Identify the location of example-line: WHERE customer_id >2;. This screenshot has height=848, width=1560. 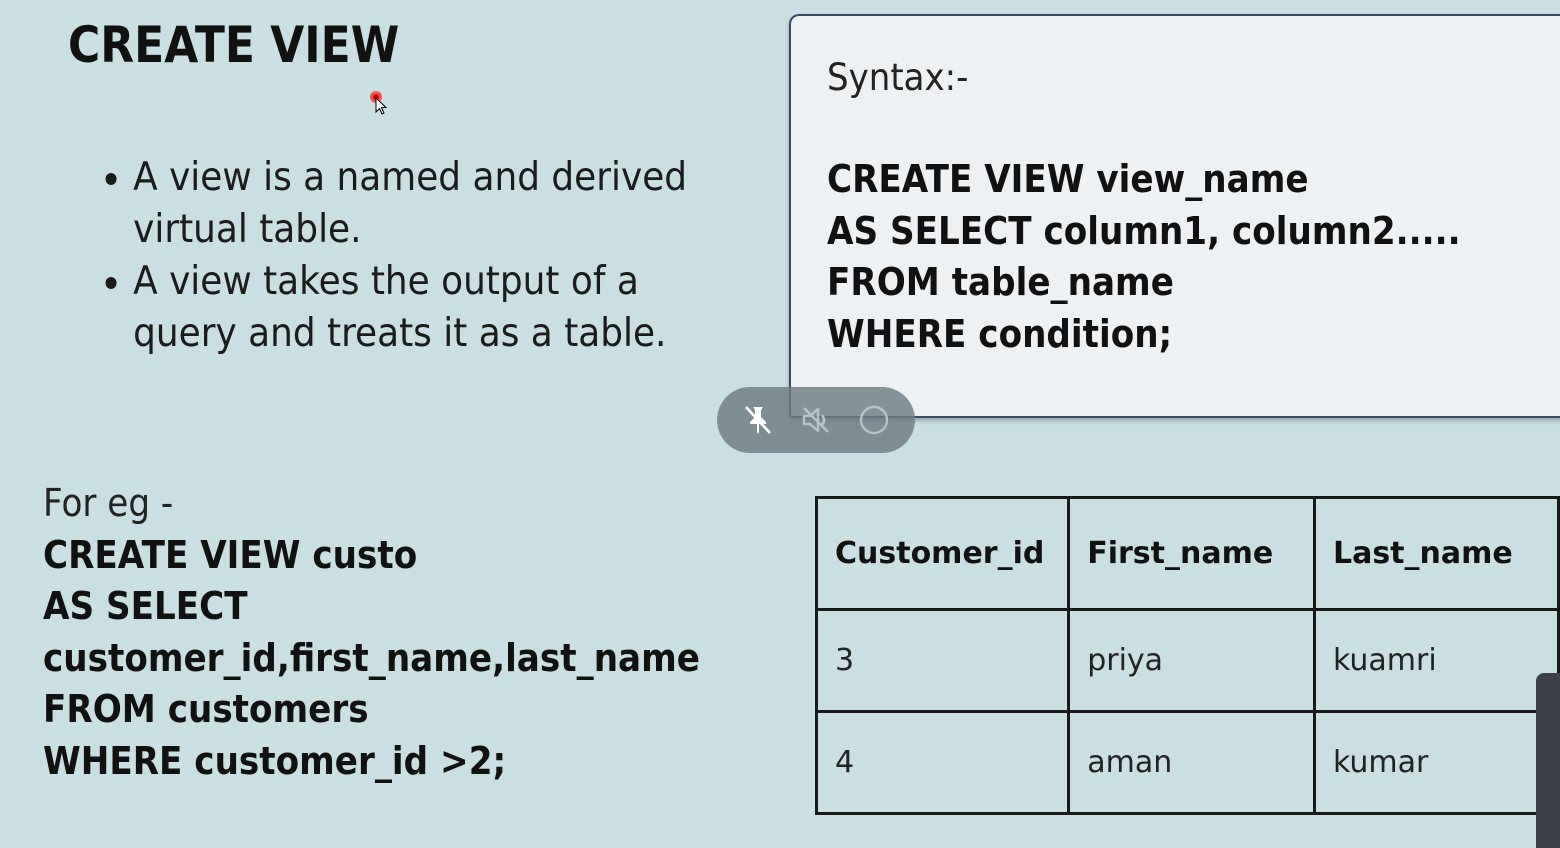
(275, 760).